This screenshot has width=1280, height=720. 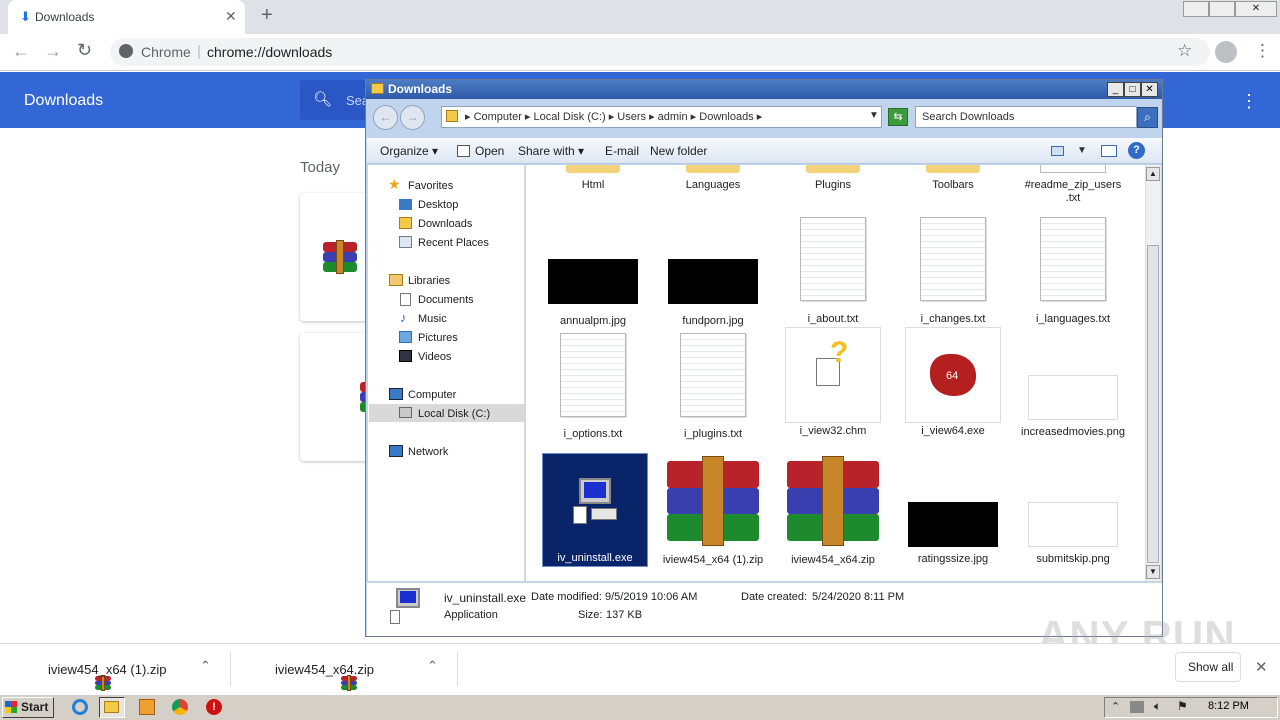 I want to click on minimize-button, so click(x=1196, y=9).